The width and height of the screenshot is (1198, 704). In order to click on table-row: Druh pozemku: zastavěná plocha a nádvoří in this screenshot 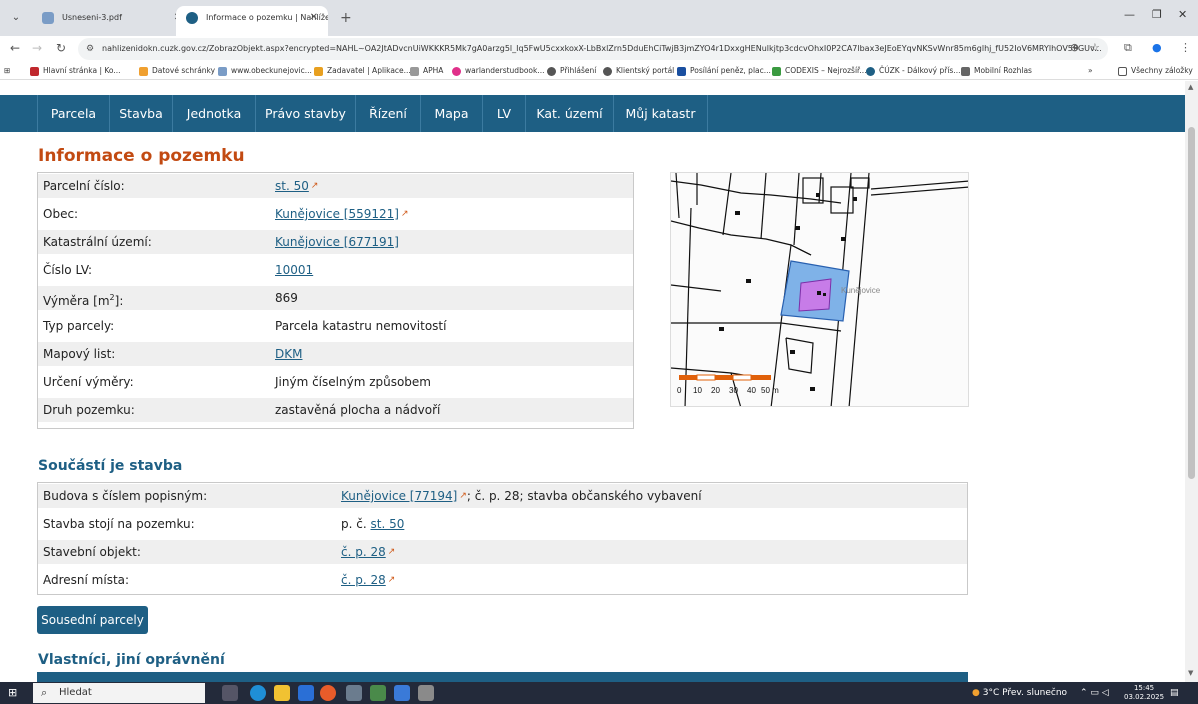, I will do `click(335, 410)`.